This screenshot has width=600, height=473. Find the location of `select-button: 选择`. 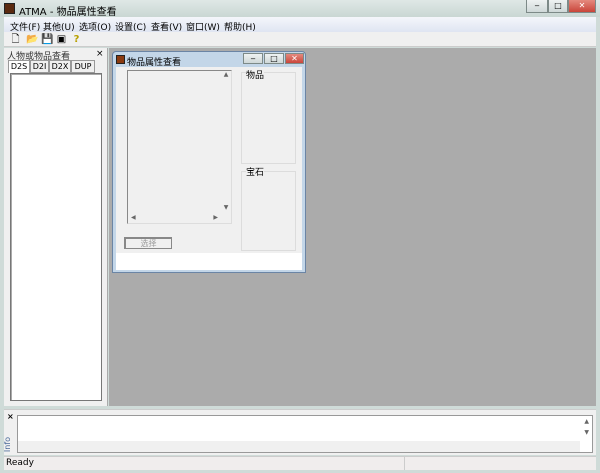

select-button: 选择 is located at coordinates (148, 243).